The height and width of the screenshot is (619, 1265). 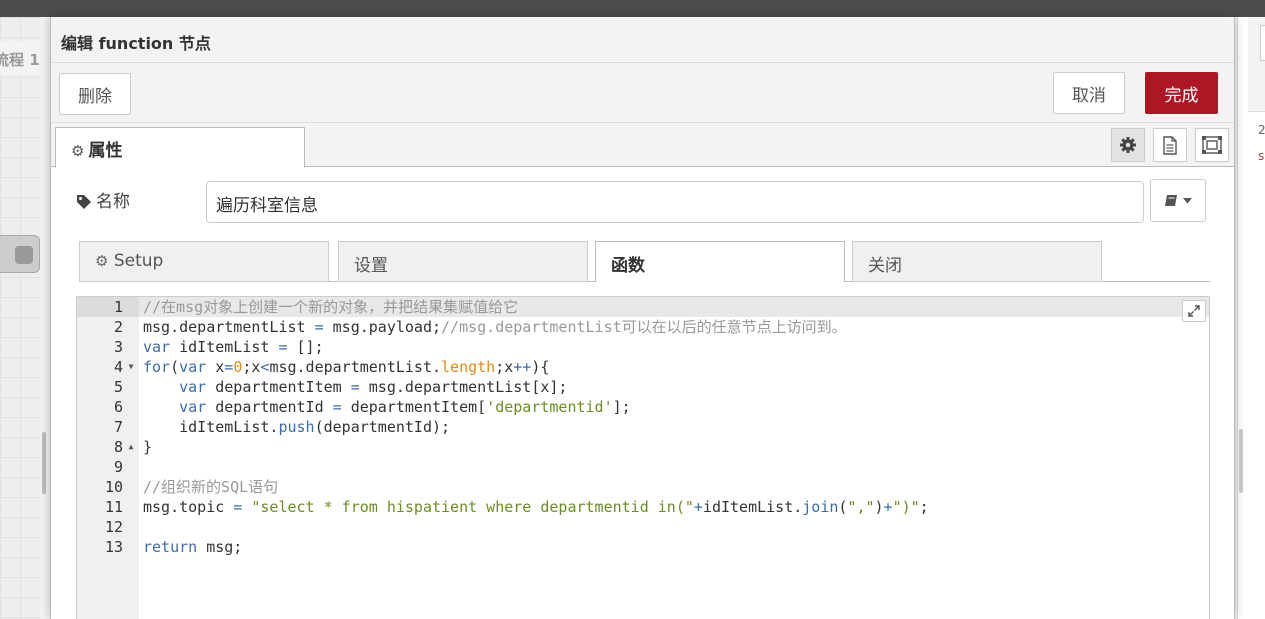 I want to click on code-token: ")", so click(x=906, y=507).